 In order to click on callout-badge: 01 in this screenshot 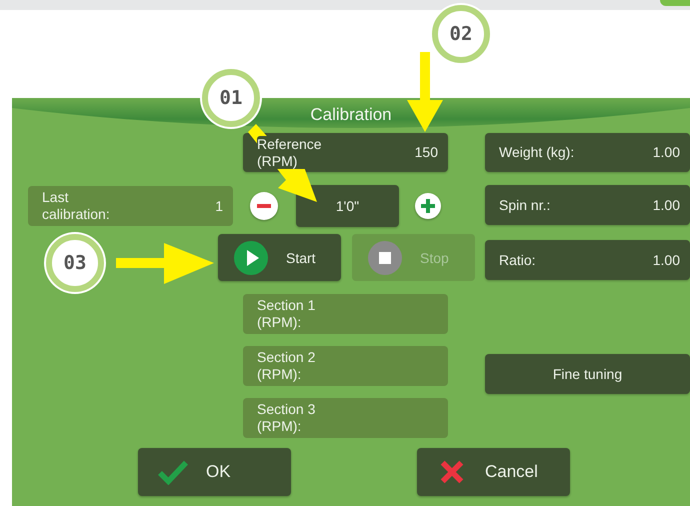, I will do `click(231, 98)`.